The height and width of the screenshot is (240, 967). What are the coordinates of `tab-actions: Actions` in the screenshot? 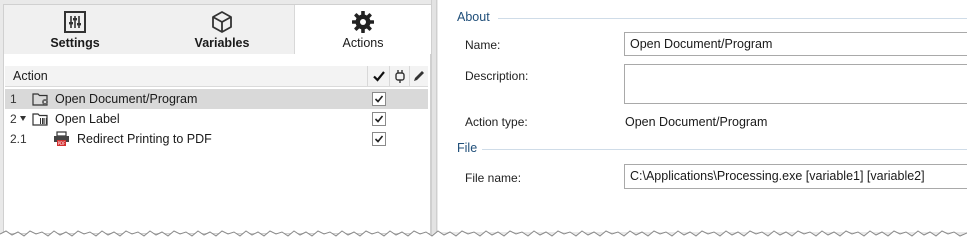 It's located at (362, 29).